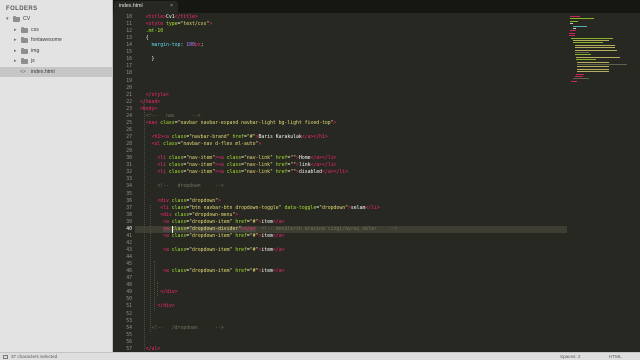  Describe the element at coordinates (144, 38) in the screenshot. I see `code-line: {` at that location.